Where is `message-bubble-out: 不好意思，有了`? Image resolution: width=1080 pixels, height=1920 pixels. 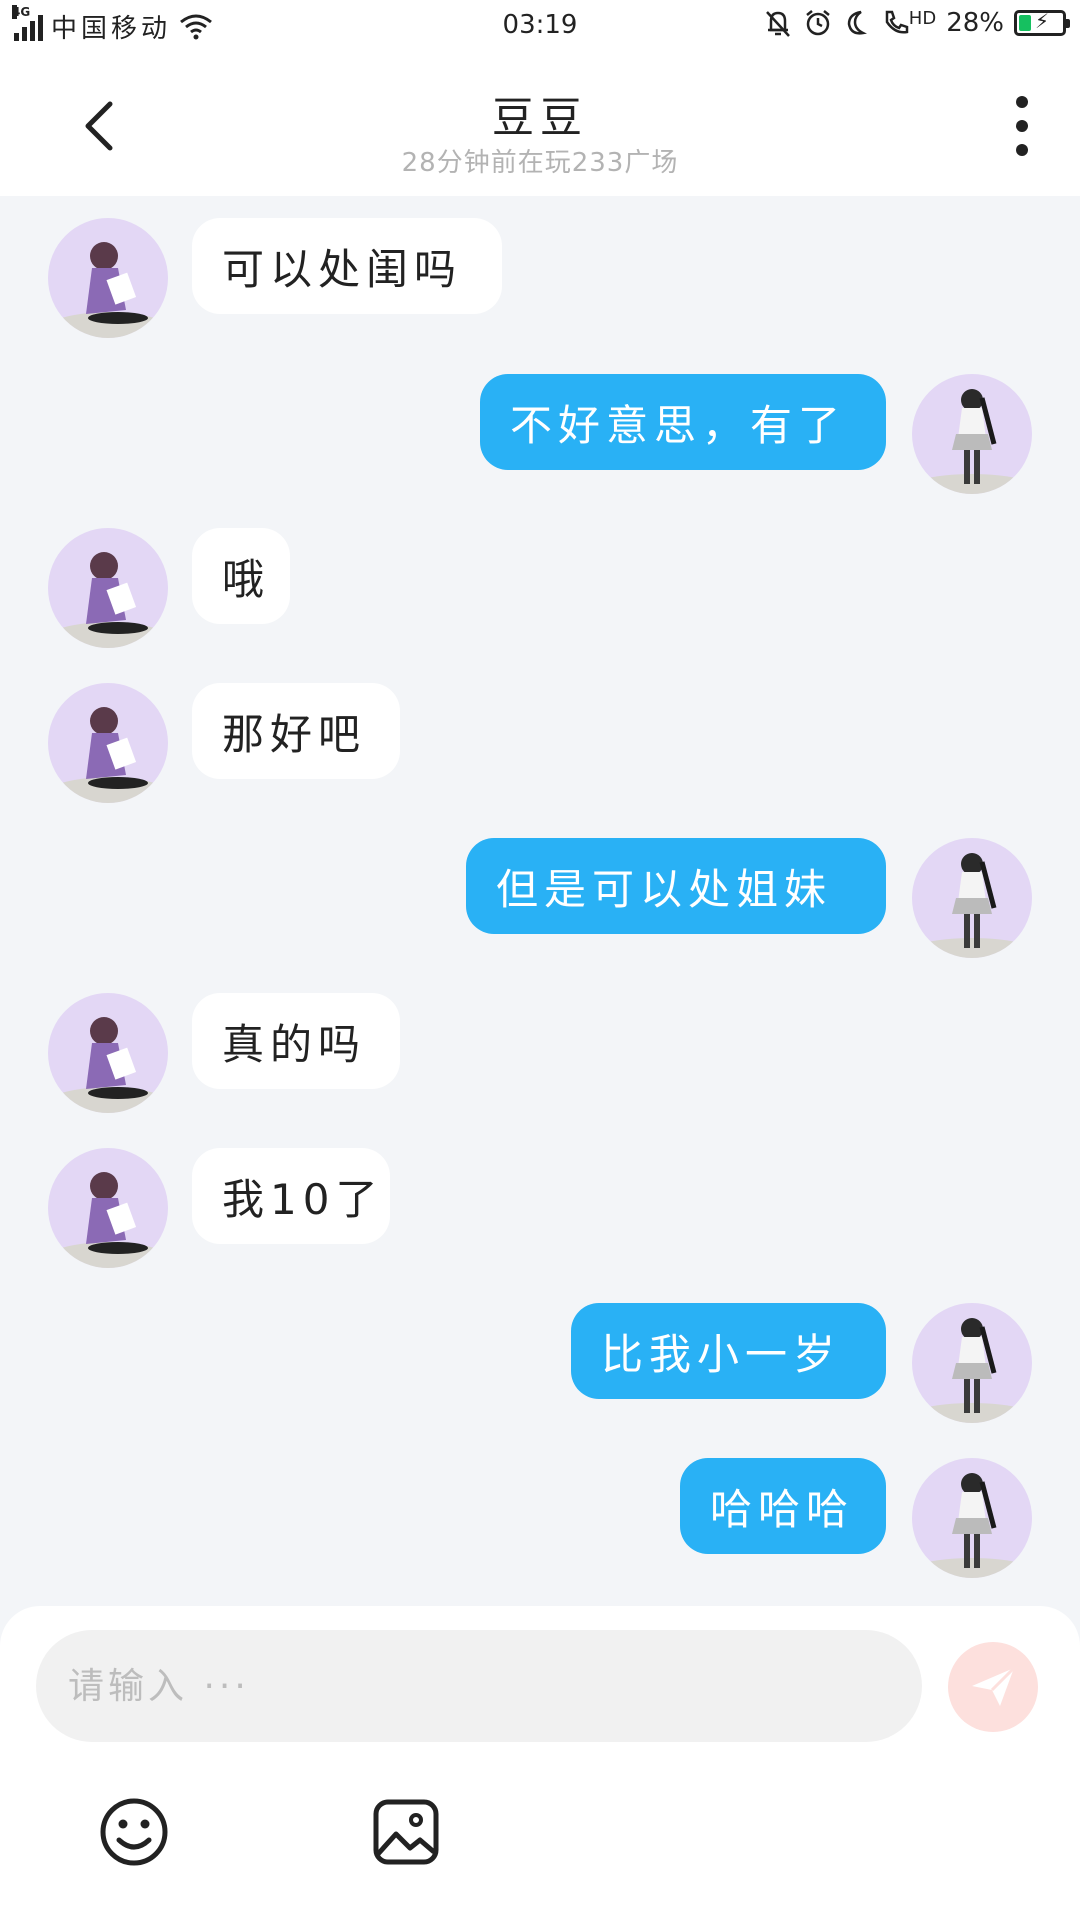 message-bubble-out: 不好意思，有了 is located at coordinates (683, 422).